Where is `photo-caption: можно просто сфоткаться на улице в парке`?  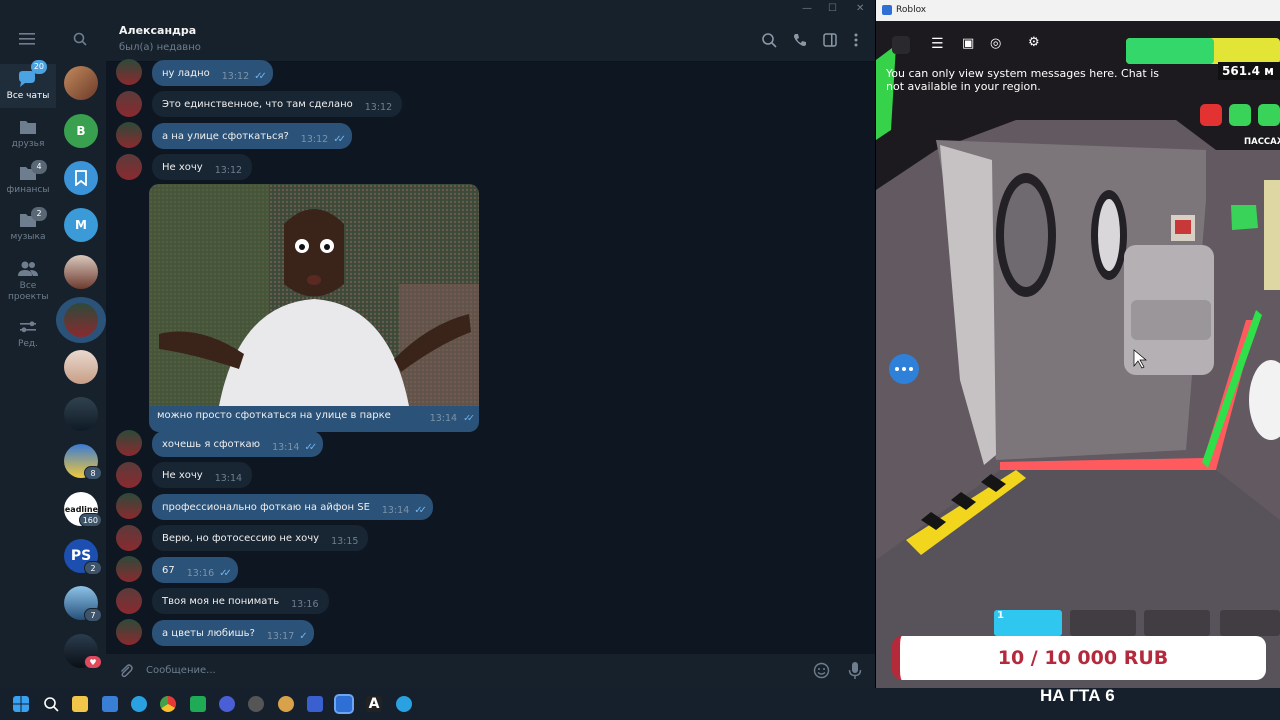 photo-caption: можно просто сфоткаться на улице в парке is located at coordinates (274, 415).